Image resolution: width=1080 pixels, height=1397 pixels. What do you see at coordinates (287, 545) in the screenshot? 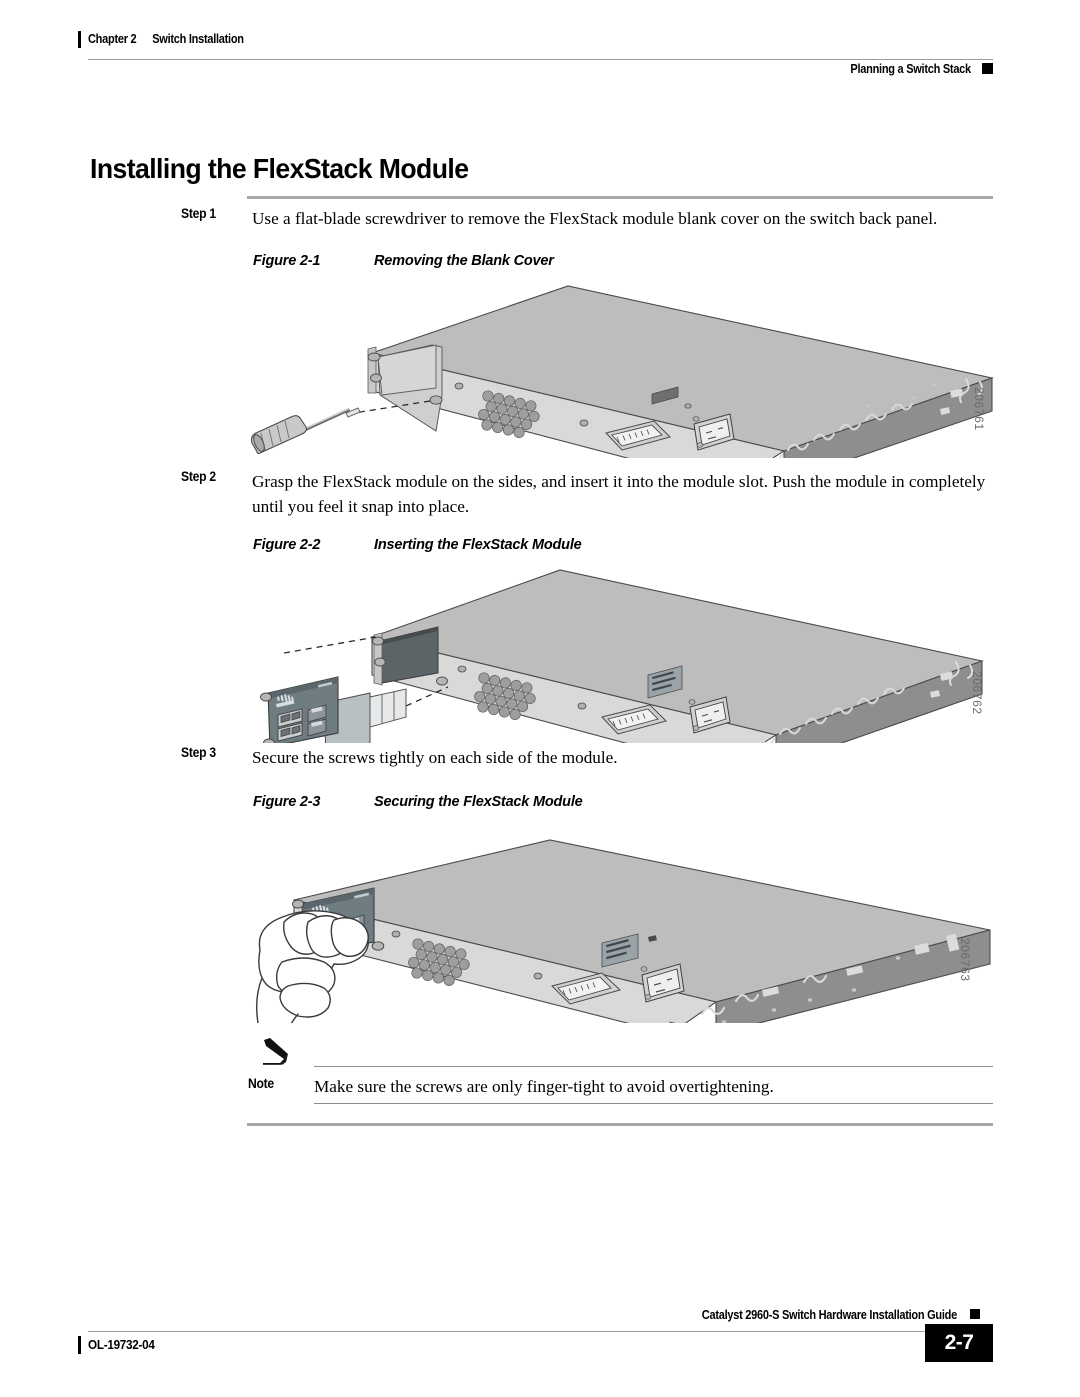
I see `figure-2-number: Figure 2-2` at bounding box center [287, 545].